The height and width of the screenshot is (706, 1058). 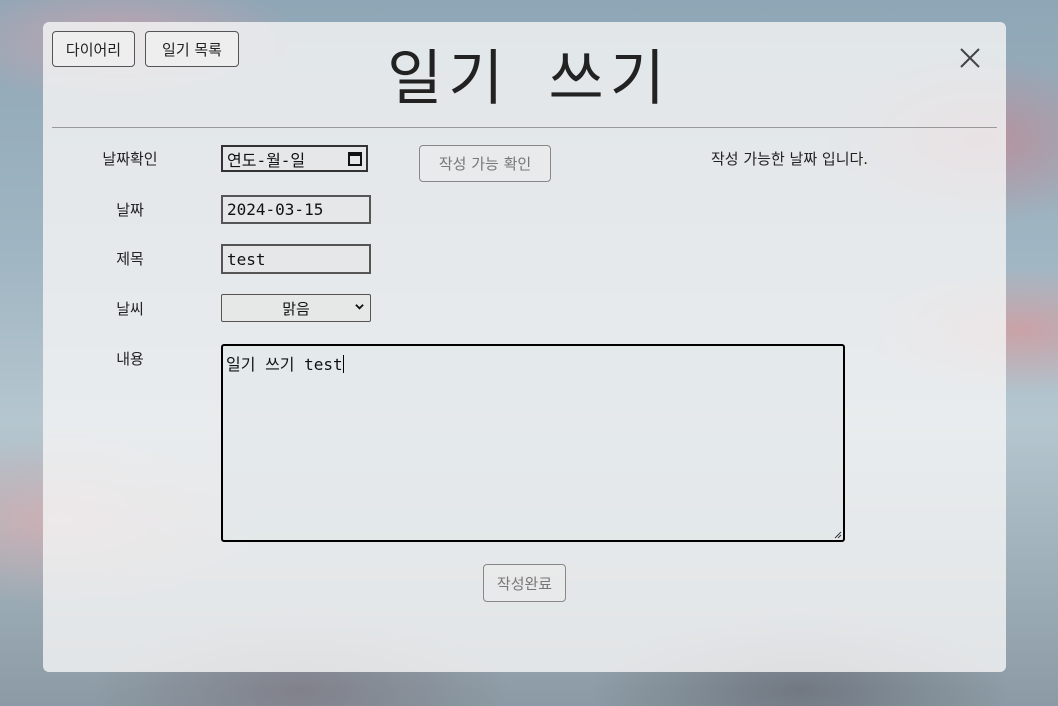 What do you see at coordinates (130, 359) in the screenshot?
I see `content-label: 내용` at bounding box center [130, 359].